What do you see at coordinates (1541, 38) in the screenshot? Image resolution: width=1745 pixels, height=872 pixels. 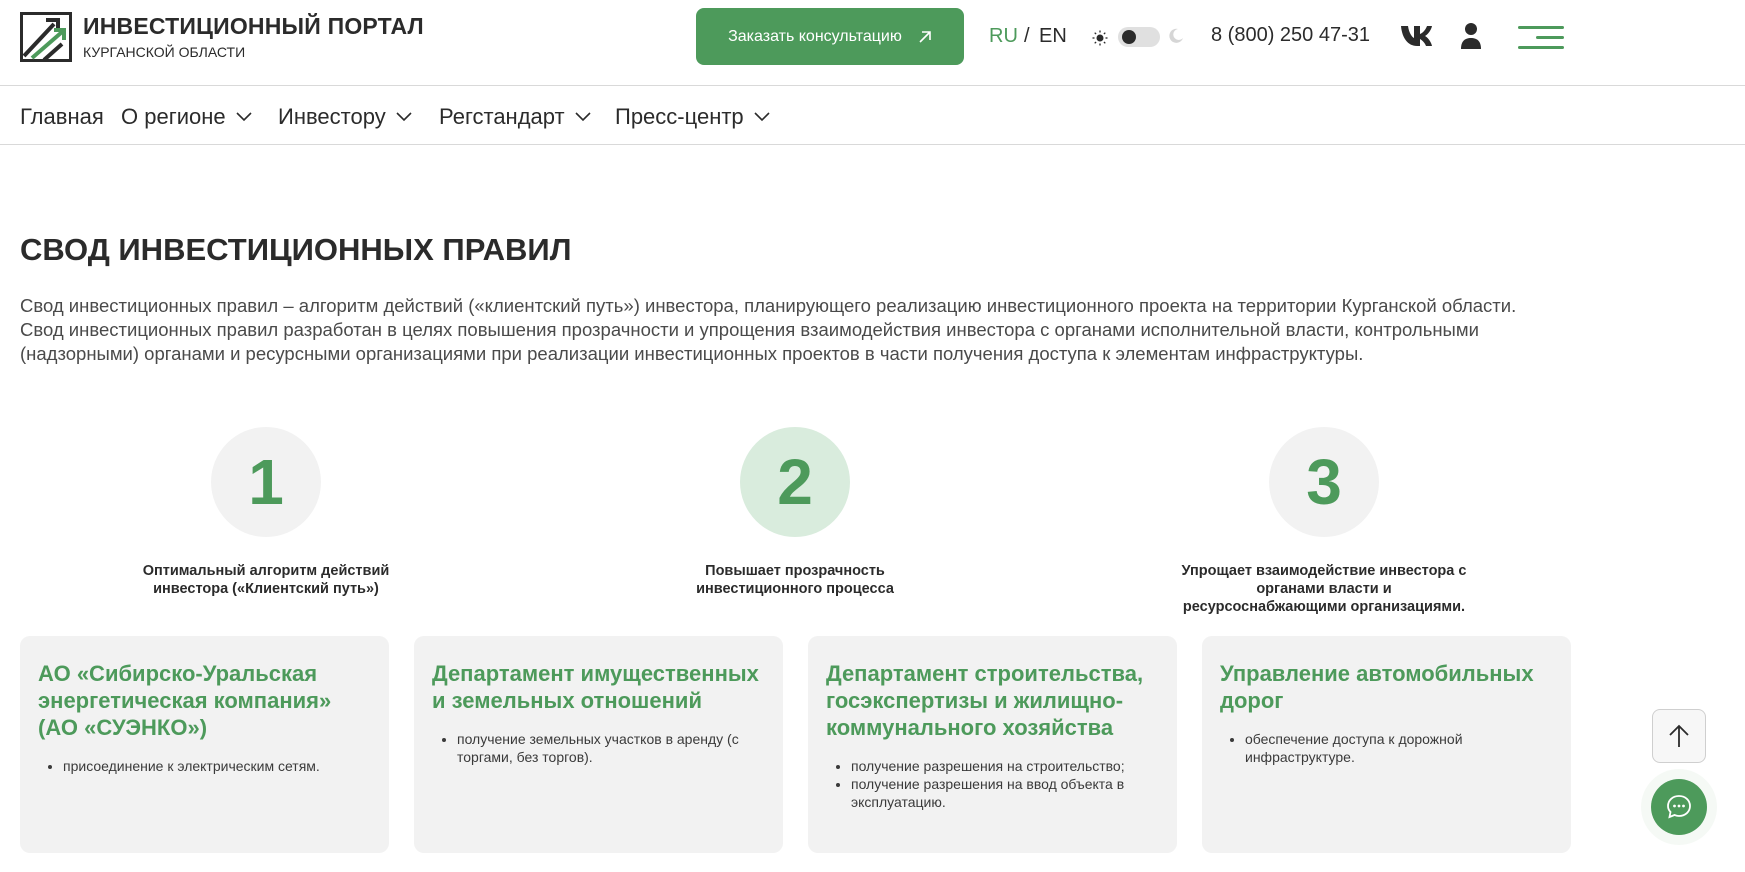 I see `burger-menu-icon` at bounding box center [1541, 38].